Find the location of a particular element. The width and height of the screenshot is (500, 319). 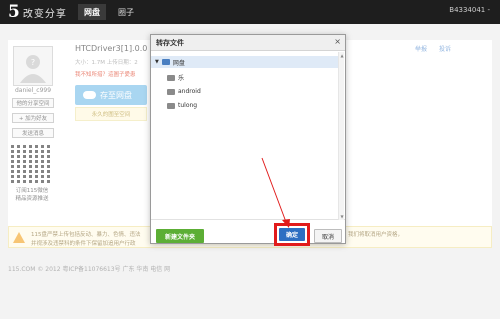

highlight-box: 确定 is located at coordinates (292, 234).